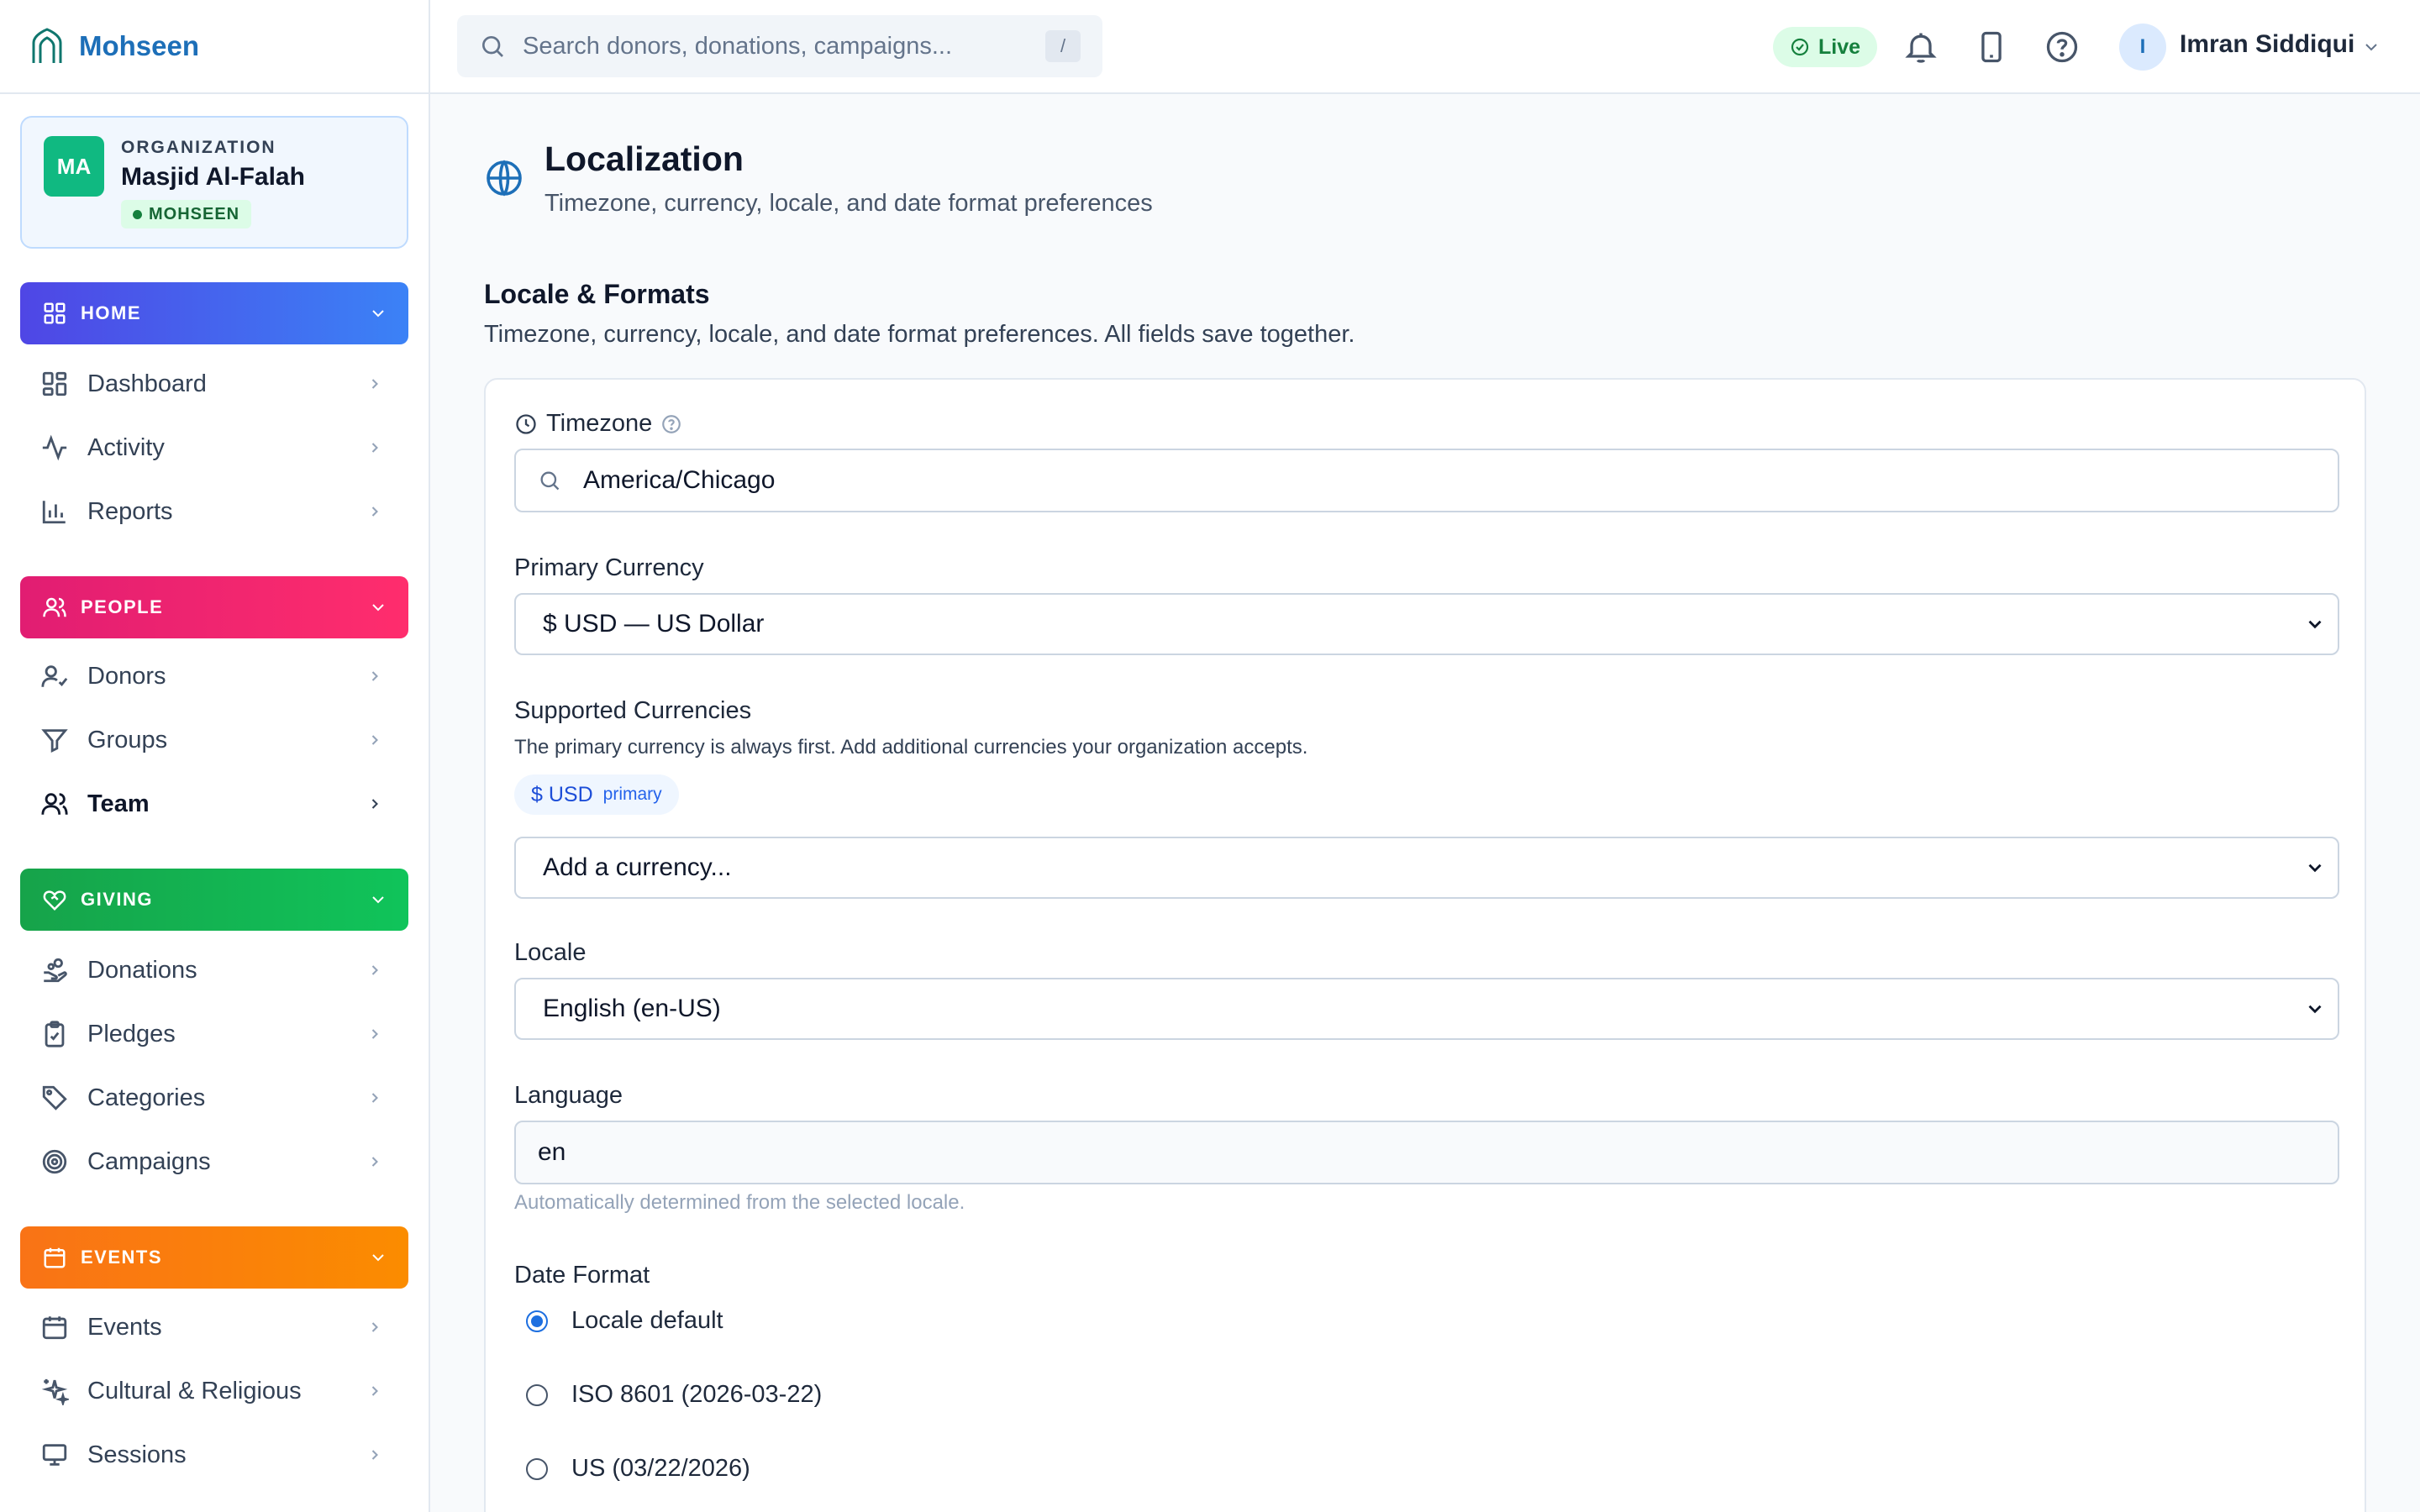  What do you see at coordinates (195, 1390) in the screenshot?
I see `sidebar-item-label: Cultural & Religious` at bounding box center [195, 1390].